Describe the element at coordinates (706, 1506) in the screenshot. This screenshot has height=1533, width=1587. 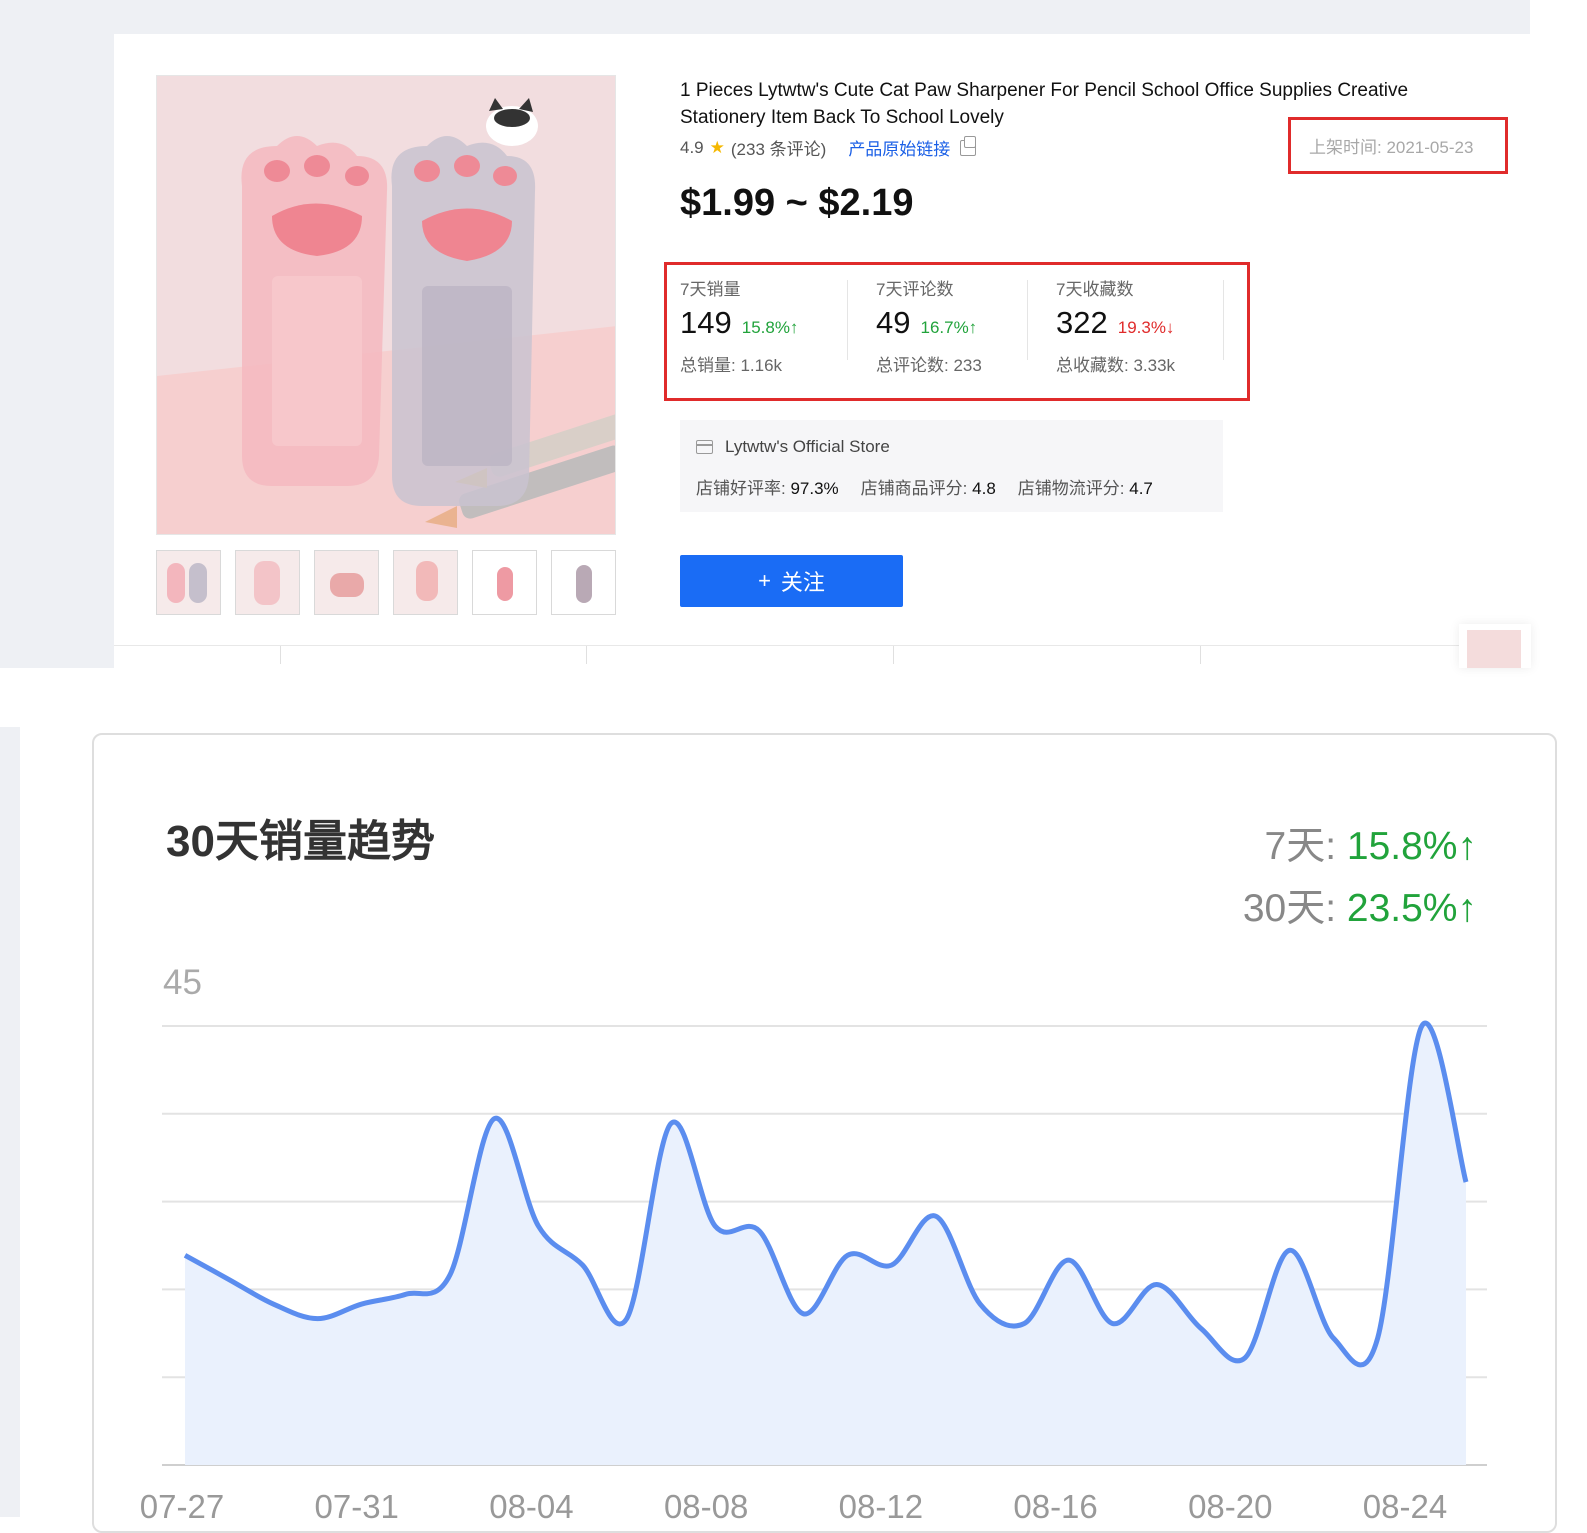
I see `x-tick-label: 08-08` at that location.